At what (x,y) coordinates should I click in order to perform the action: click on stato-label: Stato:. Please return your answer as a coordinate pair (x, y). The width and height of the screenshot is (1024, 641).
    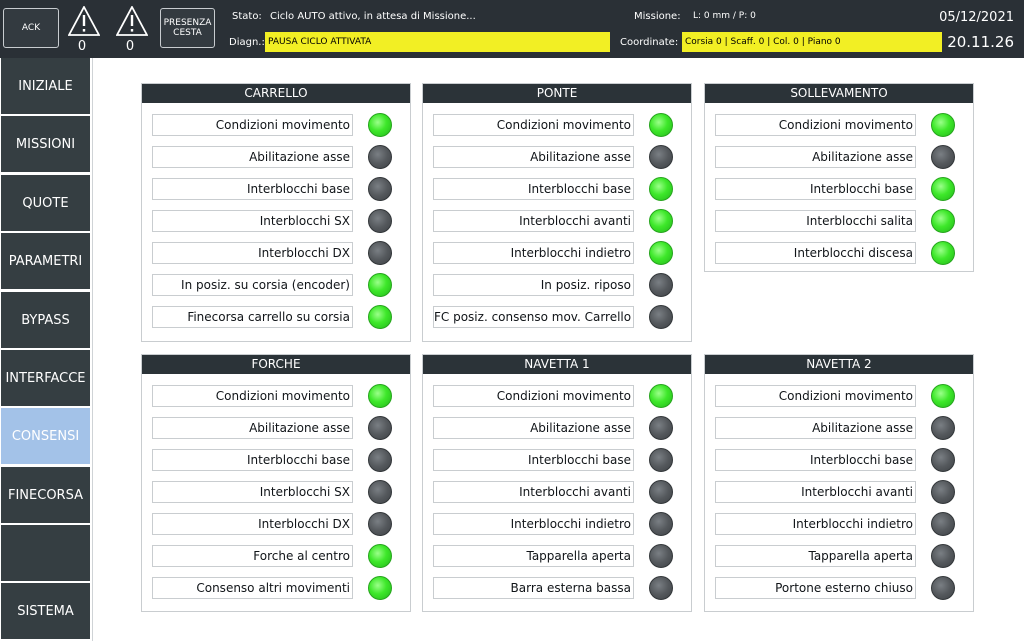
    Looking at the image, I should click on (247, 16).